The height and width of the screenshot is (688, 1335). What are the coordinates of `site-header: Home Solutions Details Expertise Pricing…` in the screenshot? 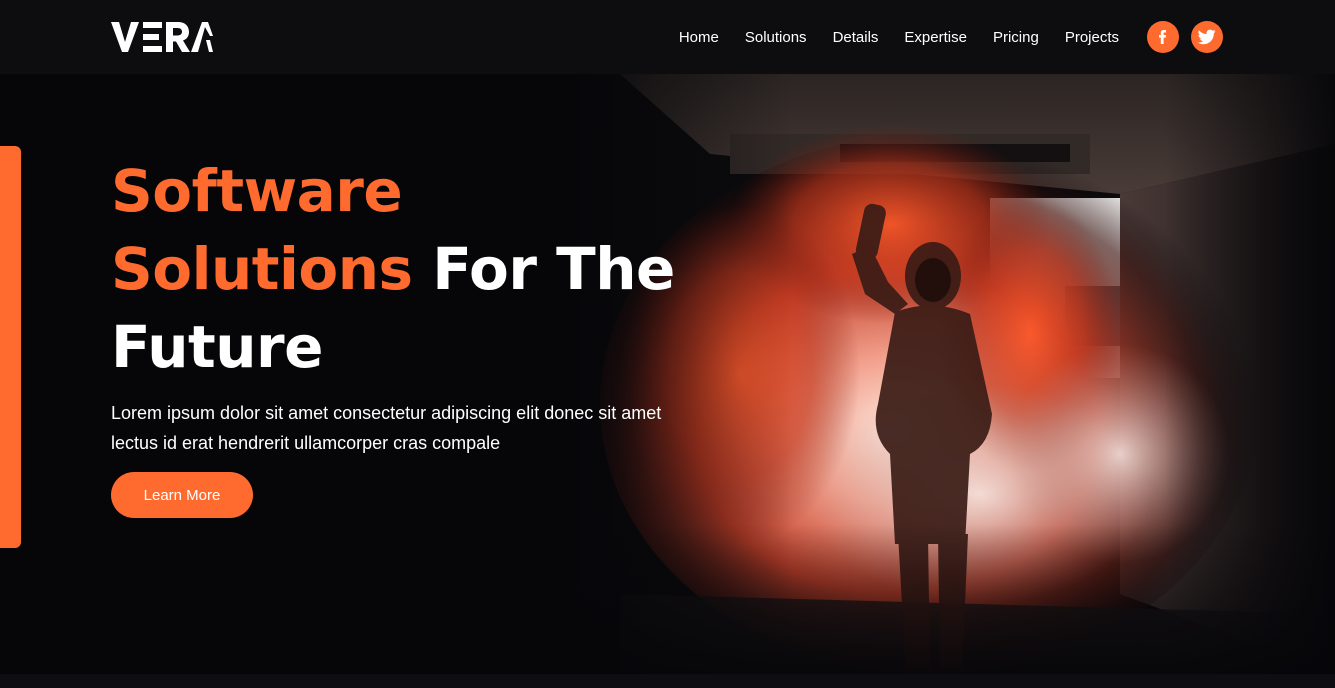 It's located at (667, 37).